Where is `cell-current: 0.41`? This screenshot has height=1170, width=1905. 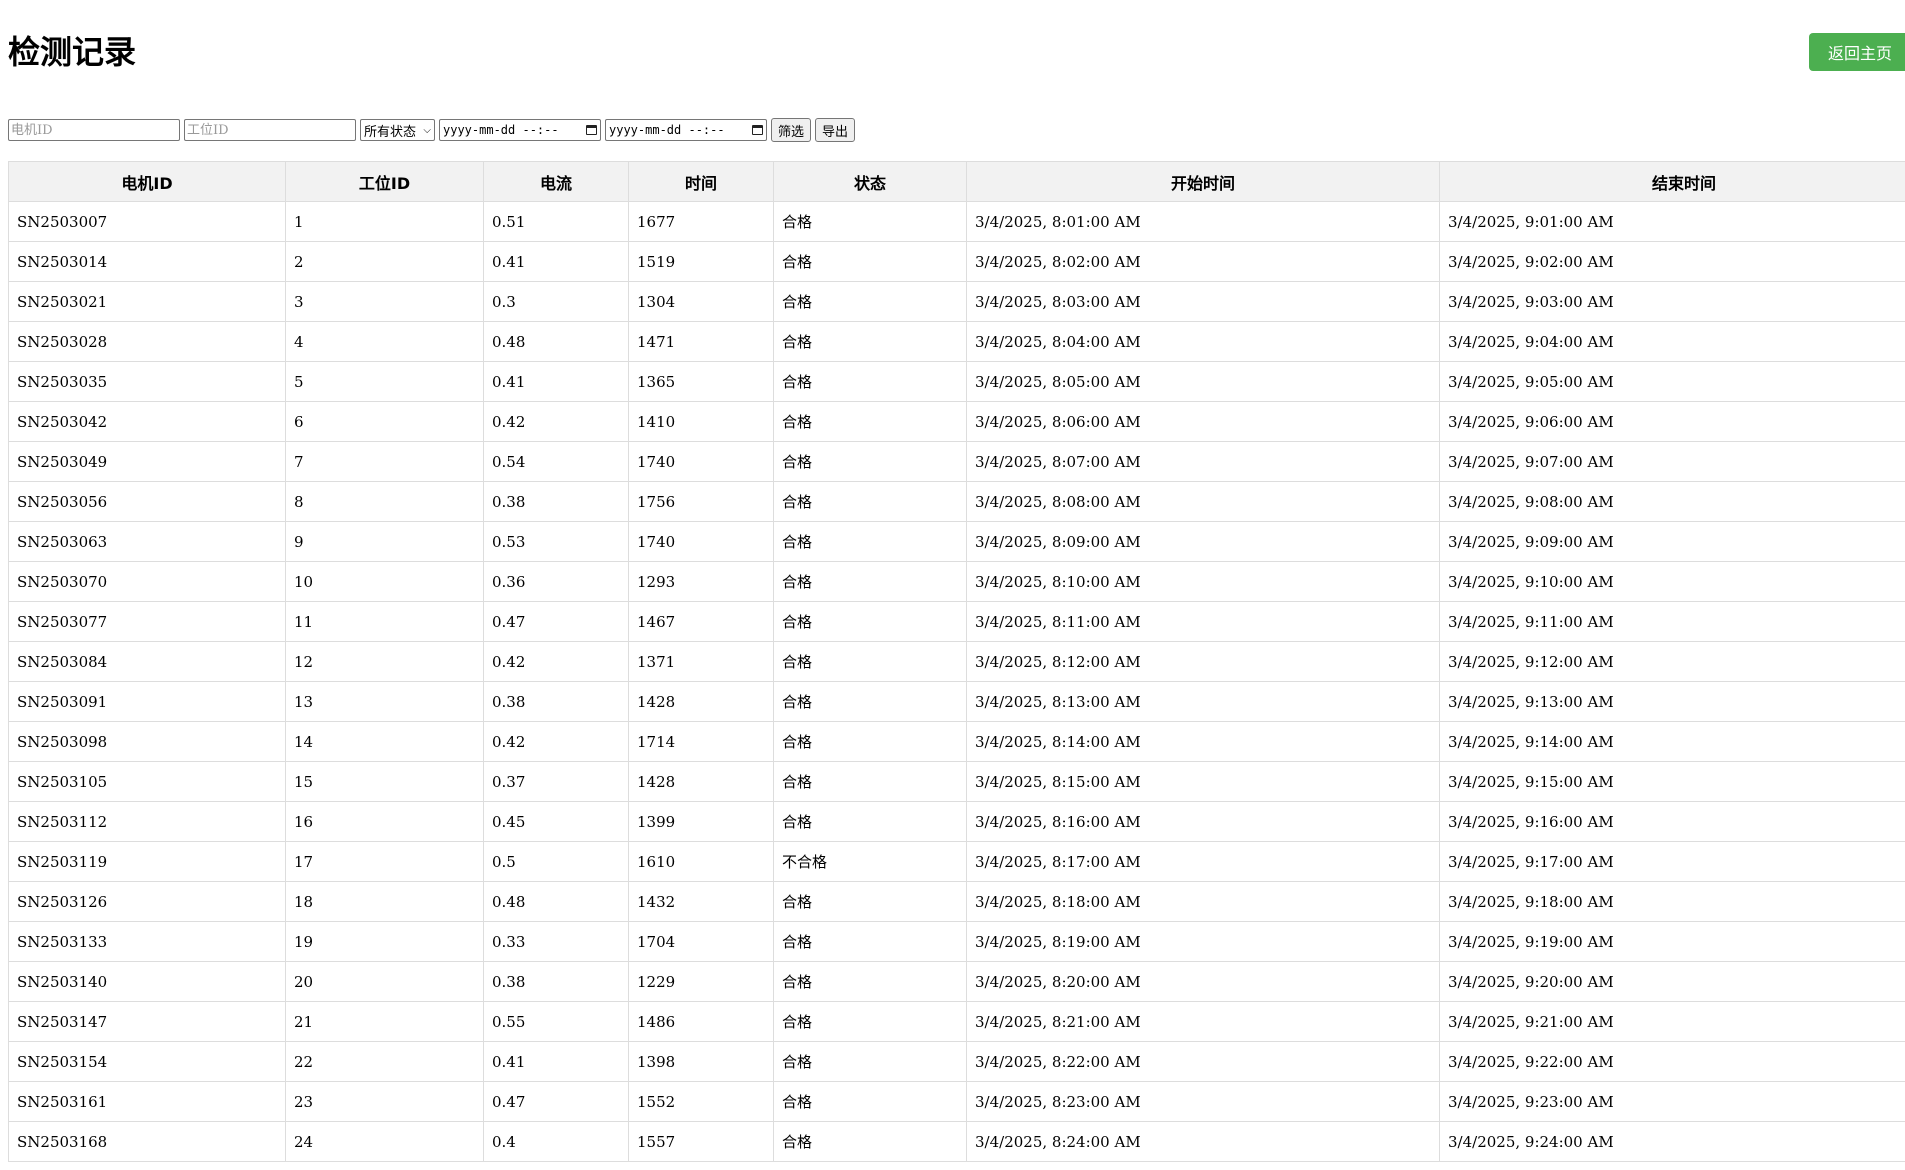 cell-current: 0.41 is located at coordinates (556, 381).